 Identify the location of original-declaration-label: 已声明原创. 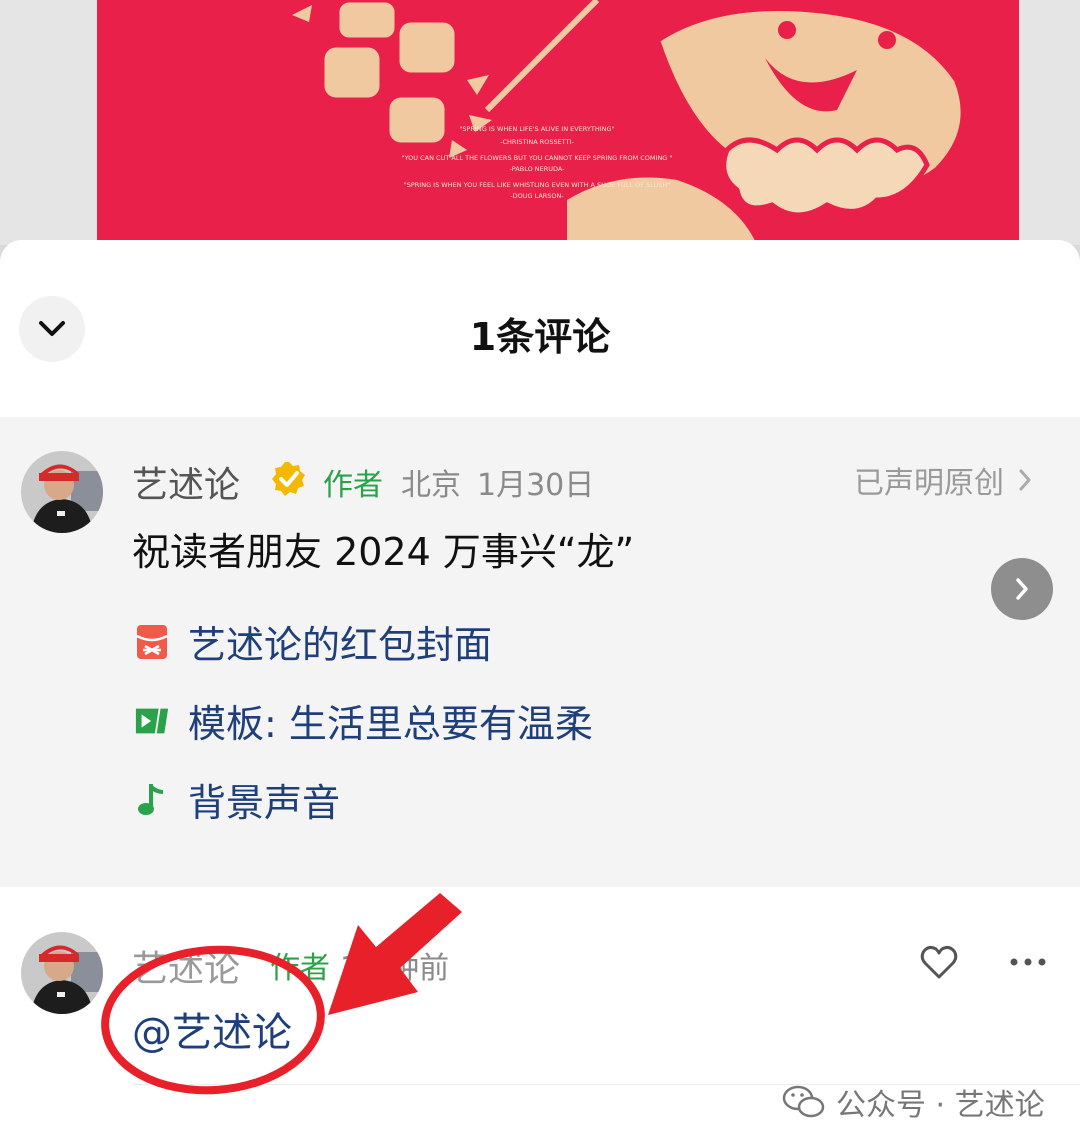
(929, 483).